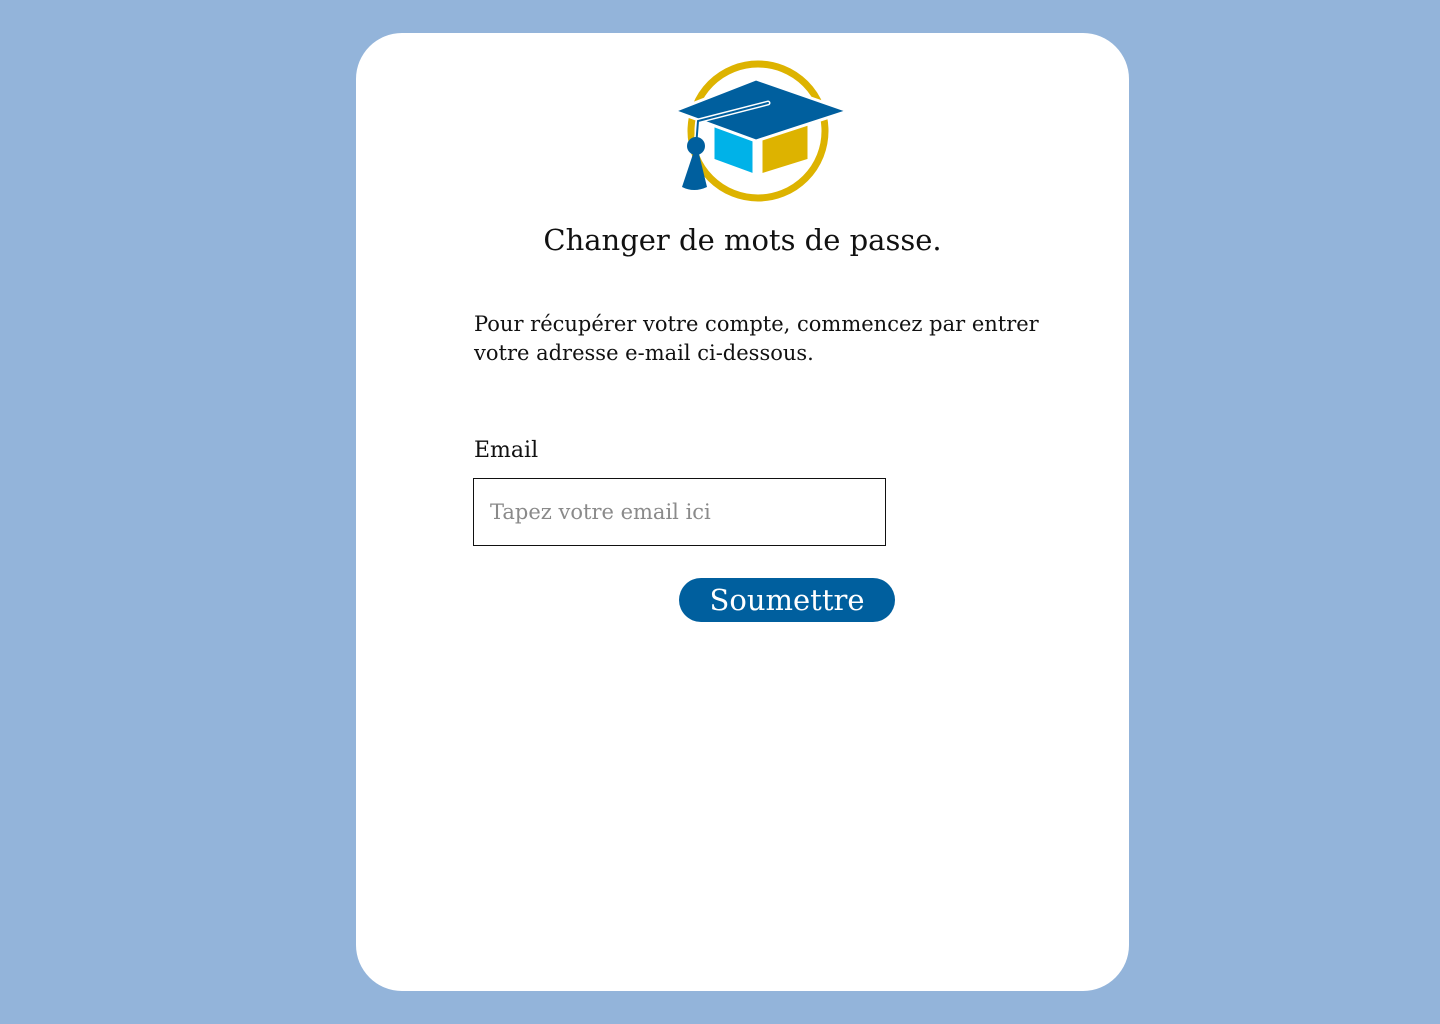 The width and height of the screenshot is (1440, 1024). I want to click on submit-button: Soumettre, so click(787, 600).